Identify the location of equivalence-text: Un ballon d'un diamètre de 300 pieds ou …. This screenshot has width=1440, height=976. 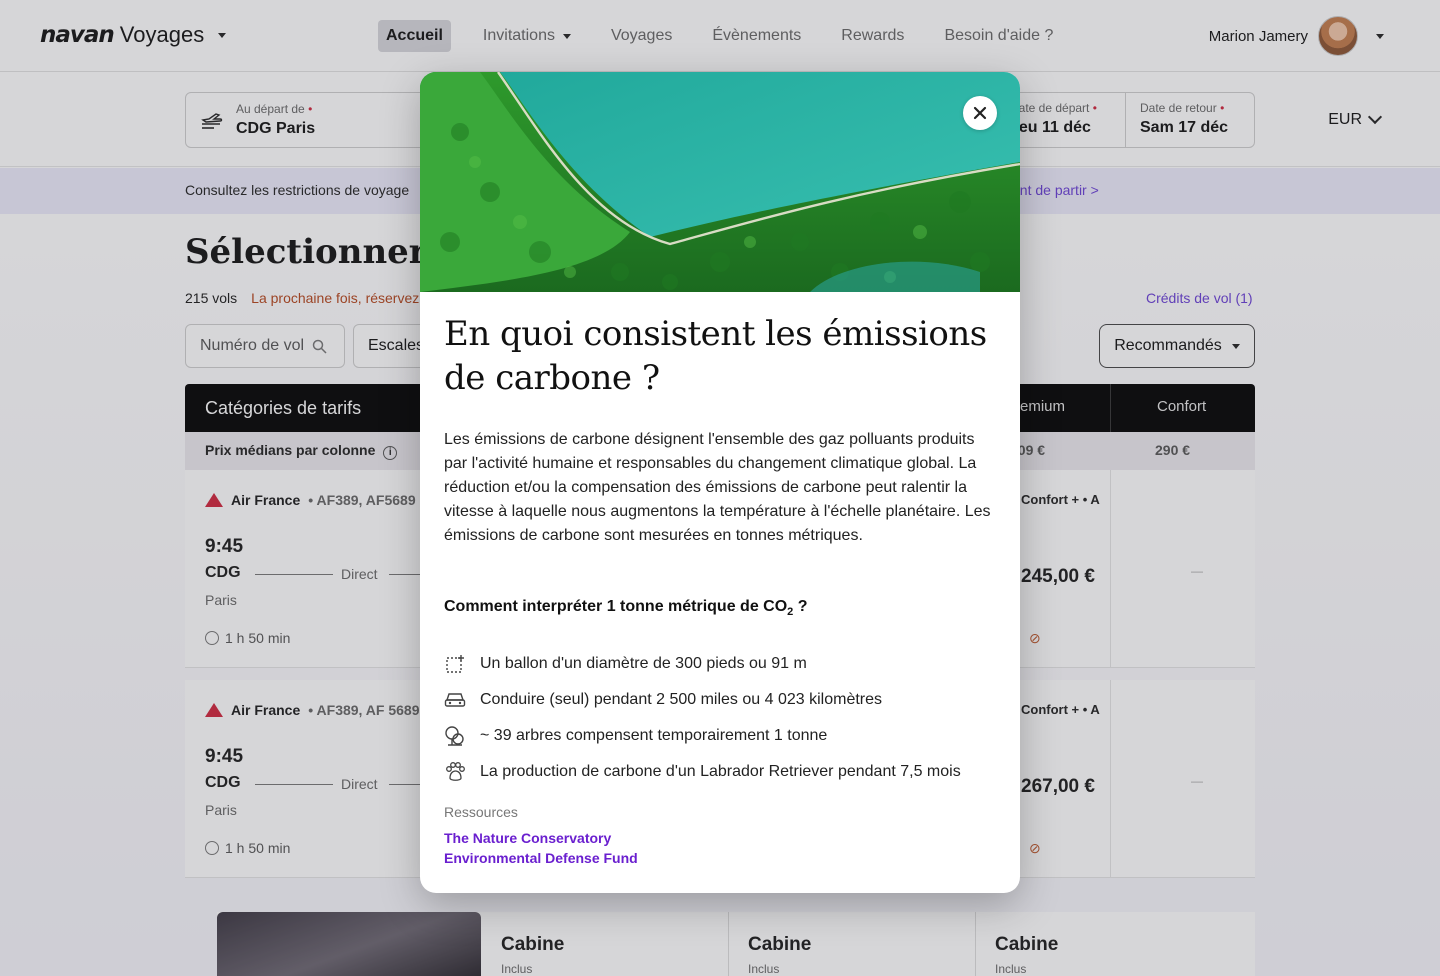
(643, 663).